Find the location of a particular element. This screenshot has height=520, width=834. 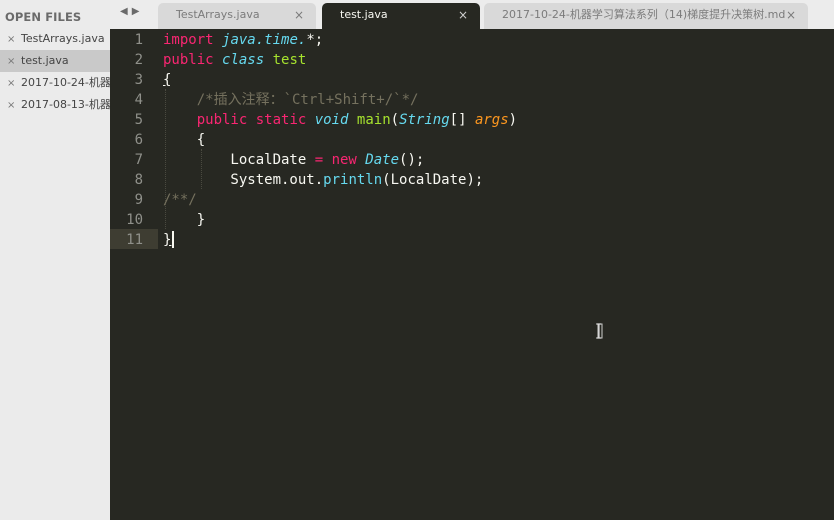

code-token: Date is located at coordinates (382, 160).